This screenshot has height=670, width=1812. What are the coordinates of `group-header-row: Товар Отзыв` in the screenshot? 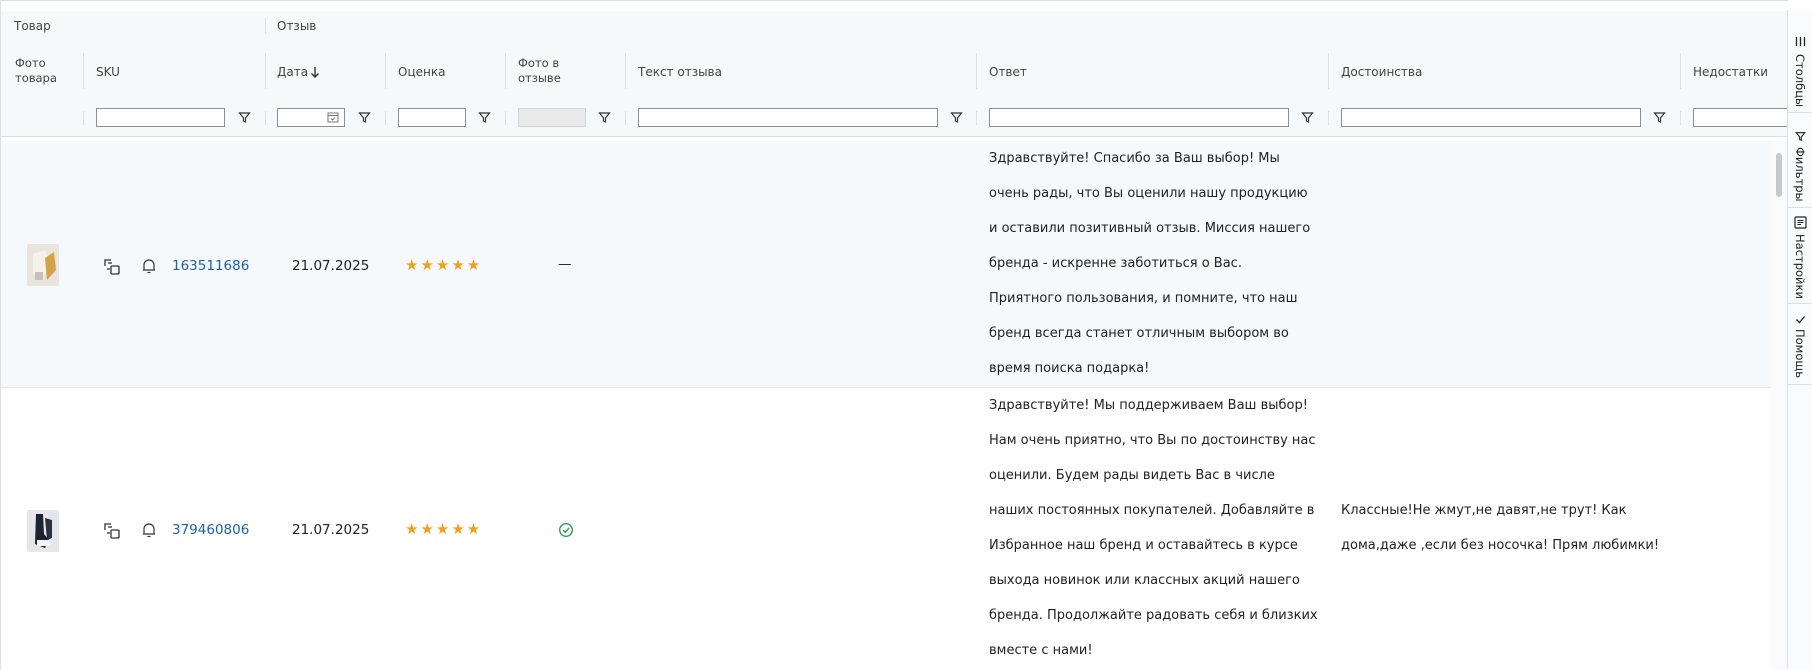 It's located at (894, 26).